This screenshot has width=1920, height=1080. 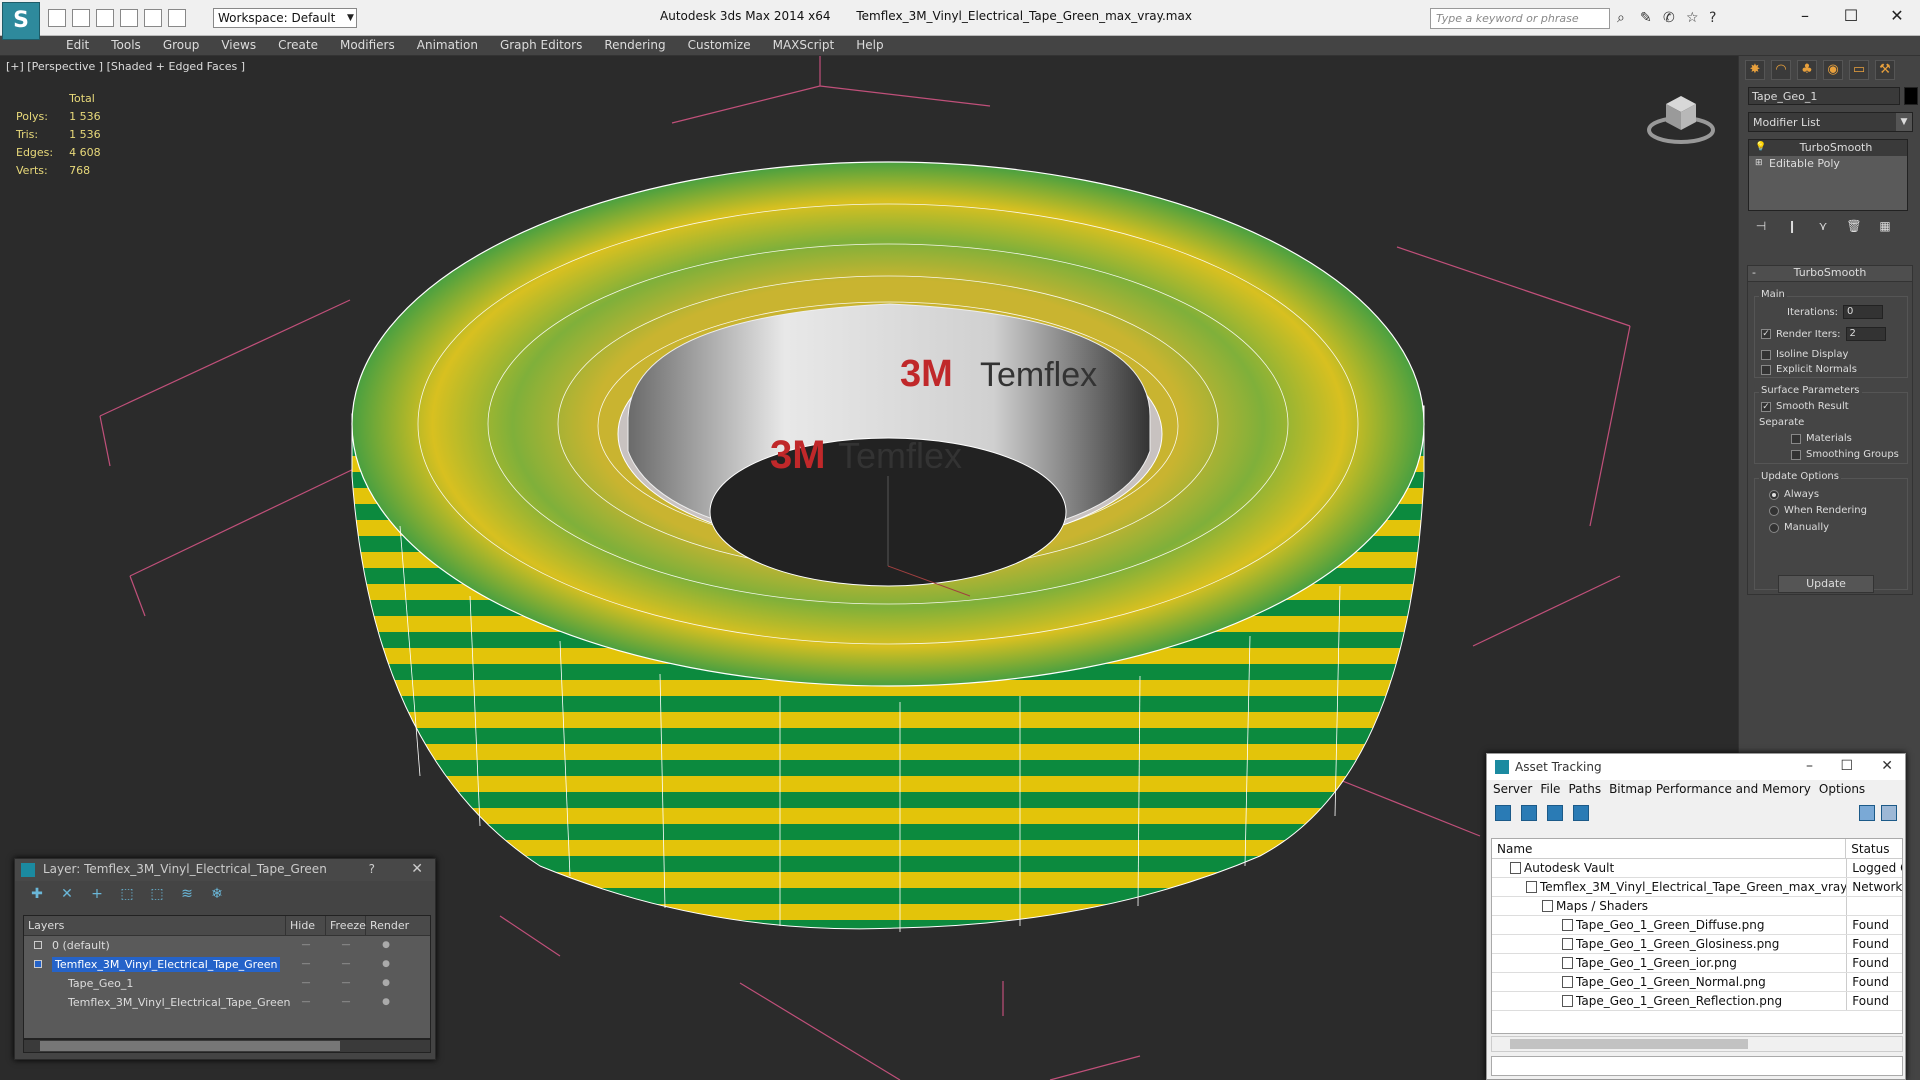 What do you see at coordinates (306, 925) in the screenshot?
I see `column-header-hide: Hide` at bounding box center [306, 925].